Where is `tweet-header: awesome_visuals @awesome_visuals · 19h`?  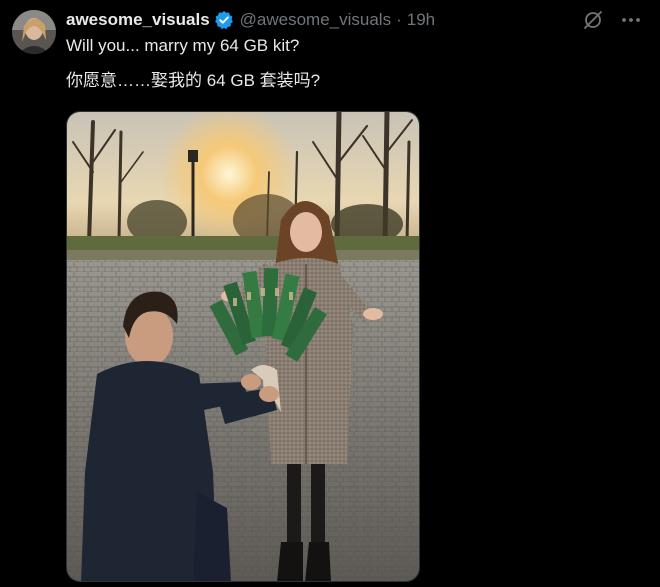
tweet-header: awesome_visuals @awesome_visuals · 19h is located at coordinates (250, 20).